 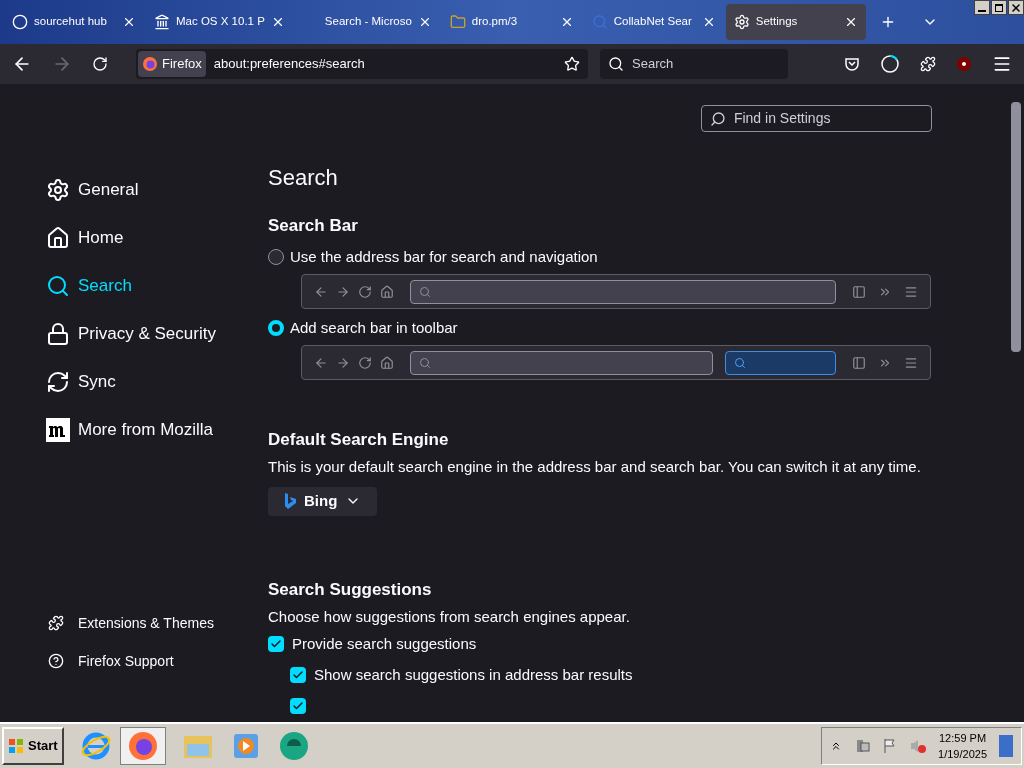 I want to click on windows-logo-icon, so click(x=16, y=746).